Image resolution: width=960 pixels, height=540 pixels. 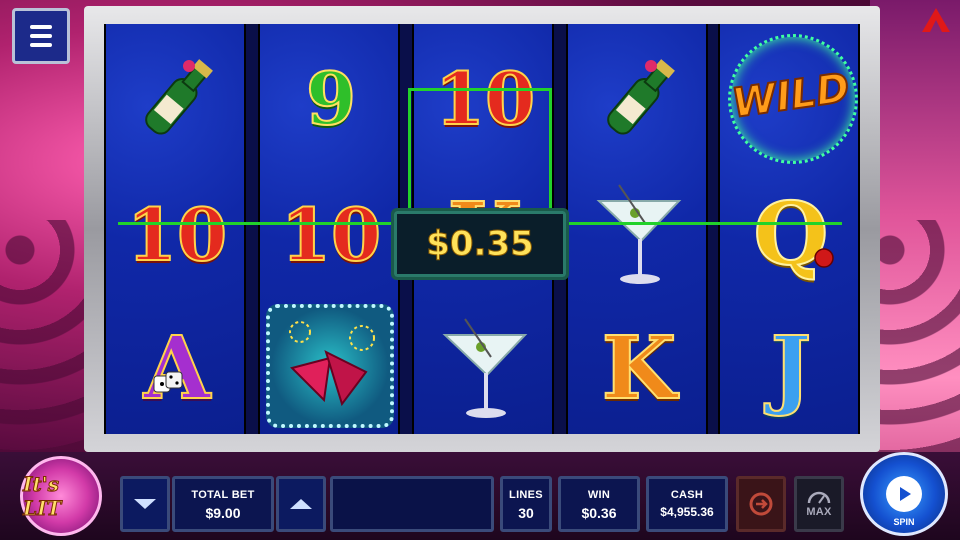 What do you see at coordinates (480, 153) in the screenshot?
I see `winning-symbol-outline` at bounding box center [480, 153].